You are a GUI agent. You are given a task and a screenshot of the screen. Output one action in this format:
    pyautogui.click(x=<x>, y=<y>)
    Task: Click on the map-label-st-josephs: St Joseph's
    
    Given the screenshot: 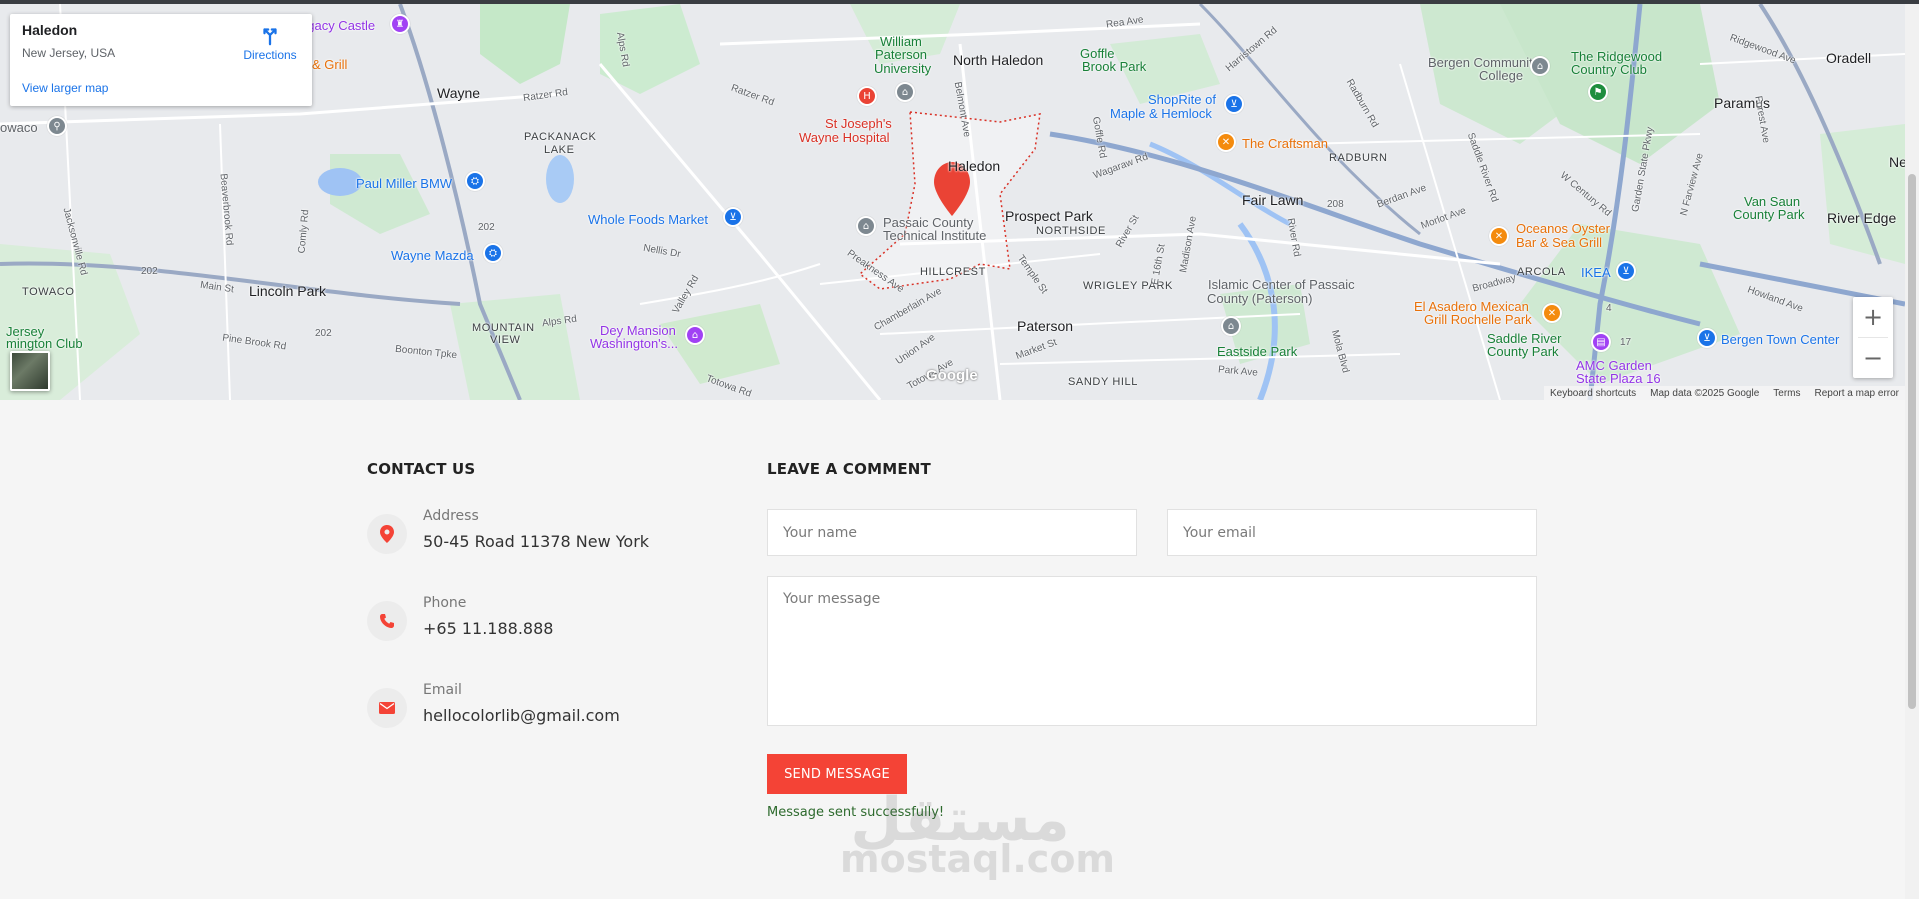 What is the action you would take?
    pyautogui.click(x=858, y=123)
    